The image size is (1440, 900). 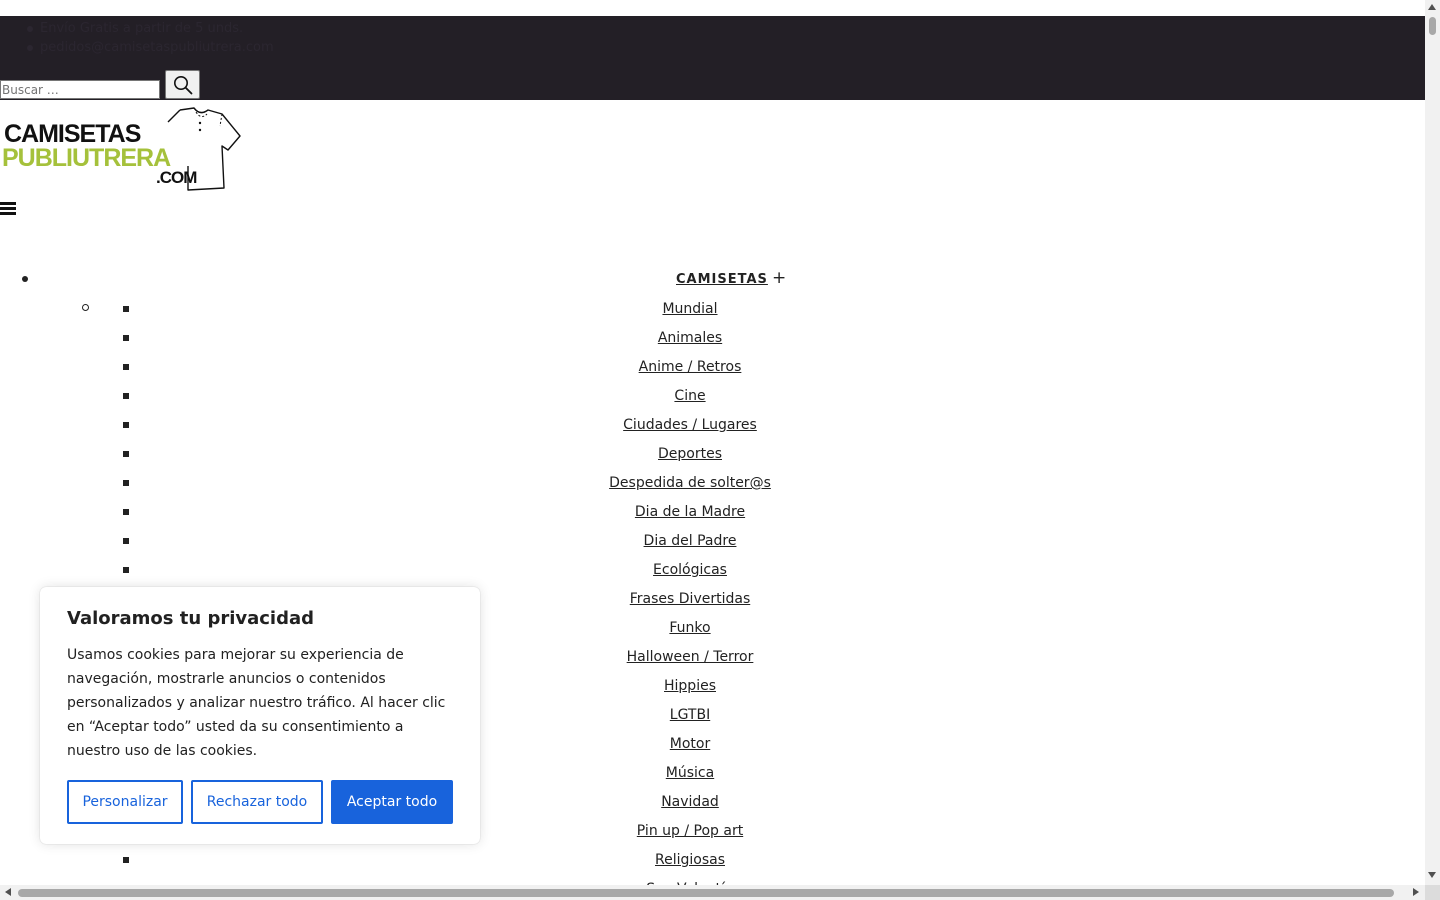 What do you see at coordinates (690, 512) in the screenshot?
I see `category-link: Dia de la Madre` at bounding box center [690, 512].